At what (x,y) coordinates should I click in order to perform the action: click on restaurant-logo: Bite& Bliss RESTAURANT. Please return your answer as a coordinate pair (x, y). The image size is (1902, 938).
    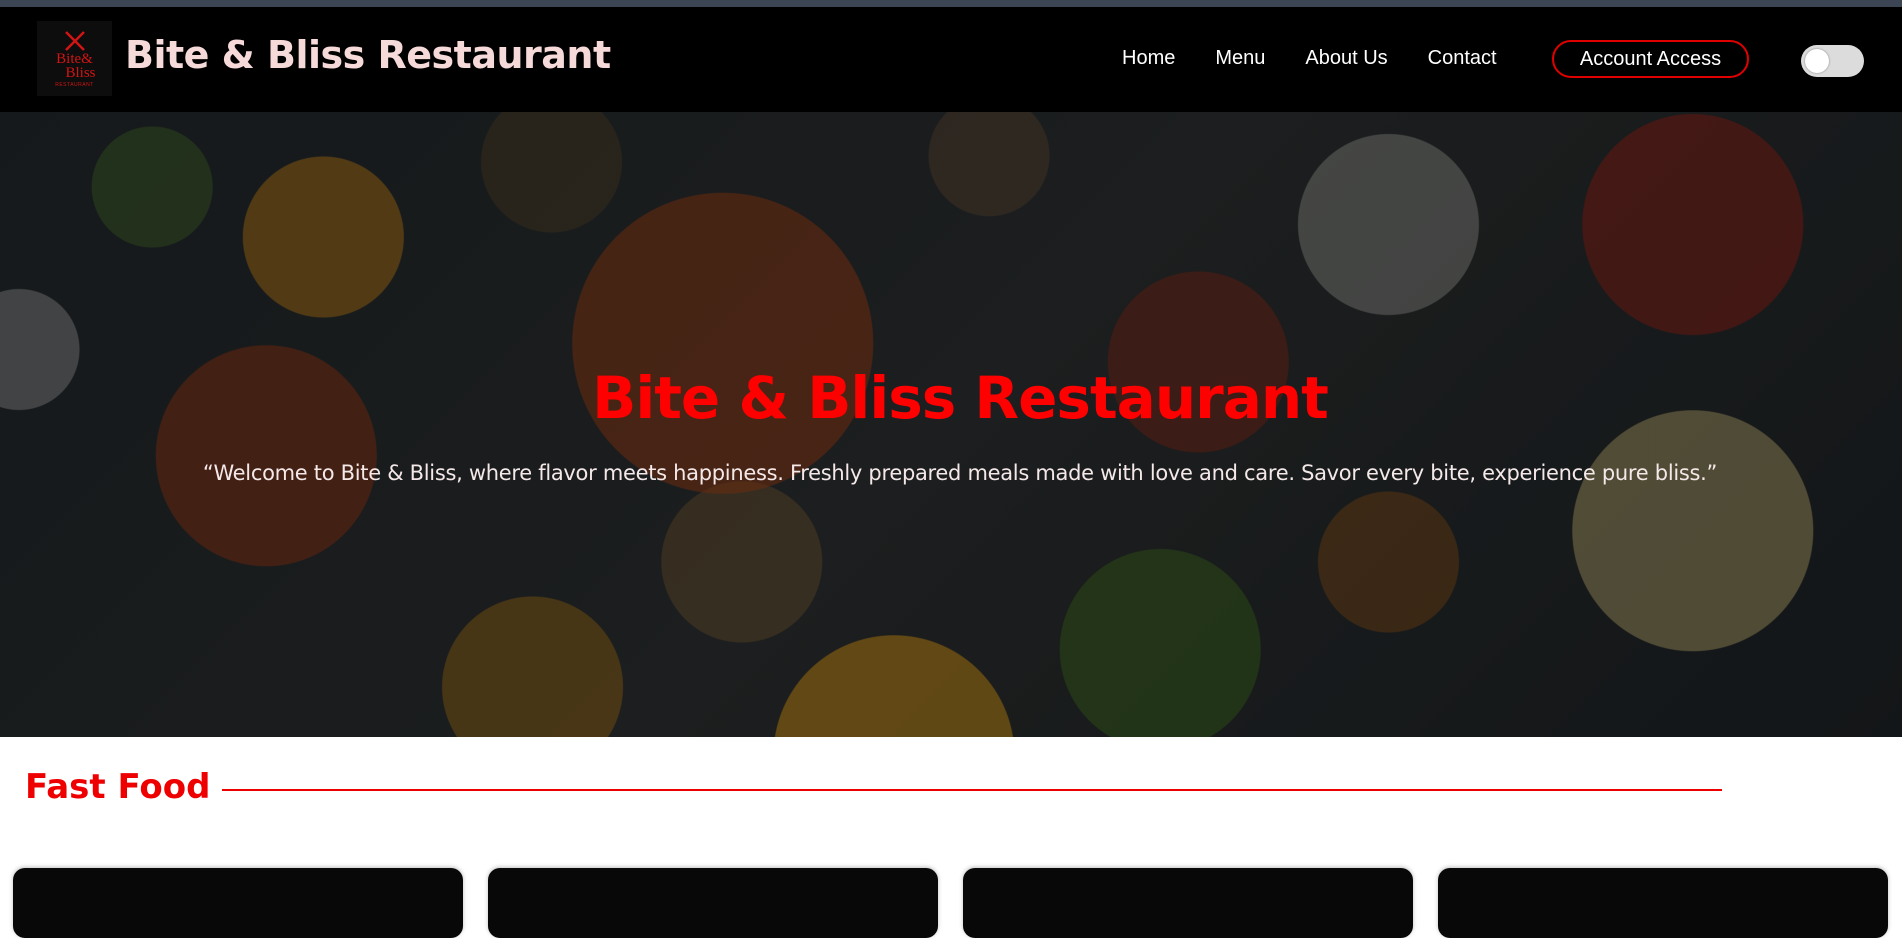
    Looking at the image, I should click on (74, 58).